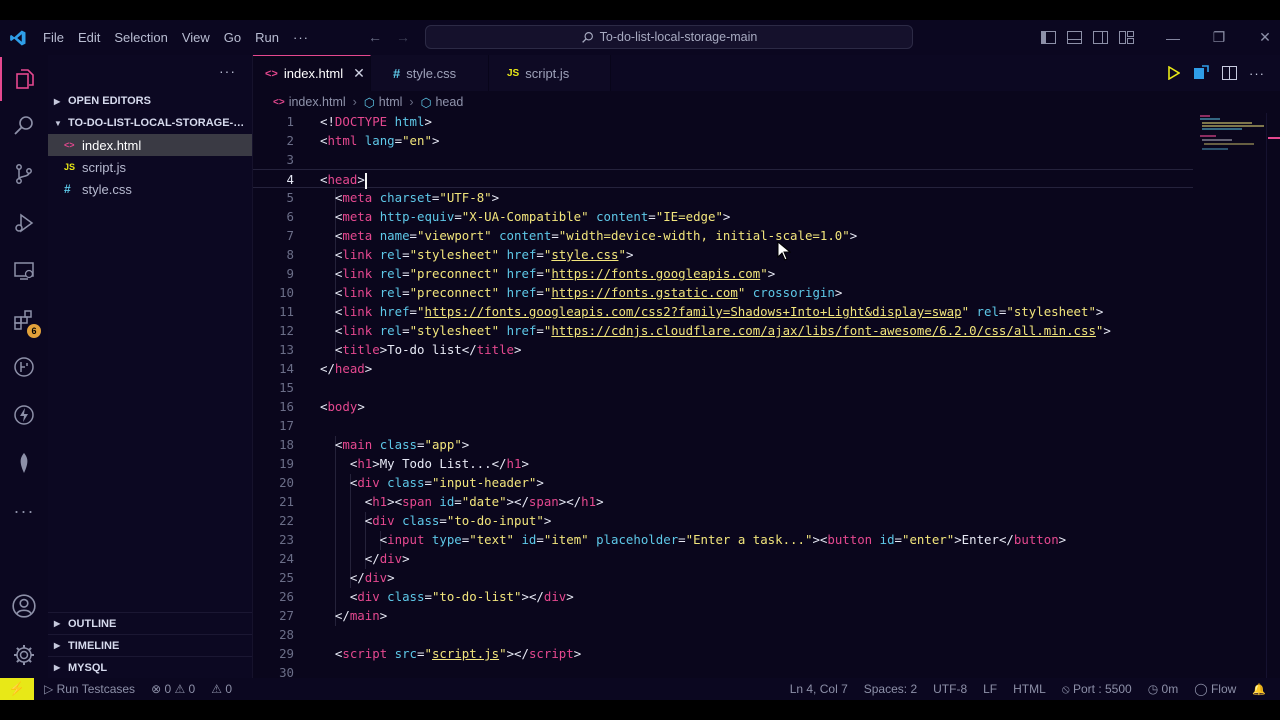 This screenshot has height=720, width=1280. I want to click on line-number: 13, so click(286, 349).